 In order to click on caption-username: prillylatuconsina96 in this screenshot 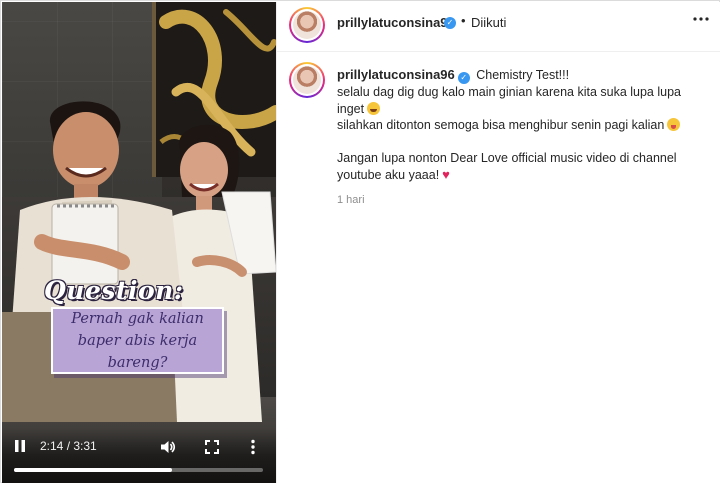, I will do `click(396, 74)`.